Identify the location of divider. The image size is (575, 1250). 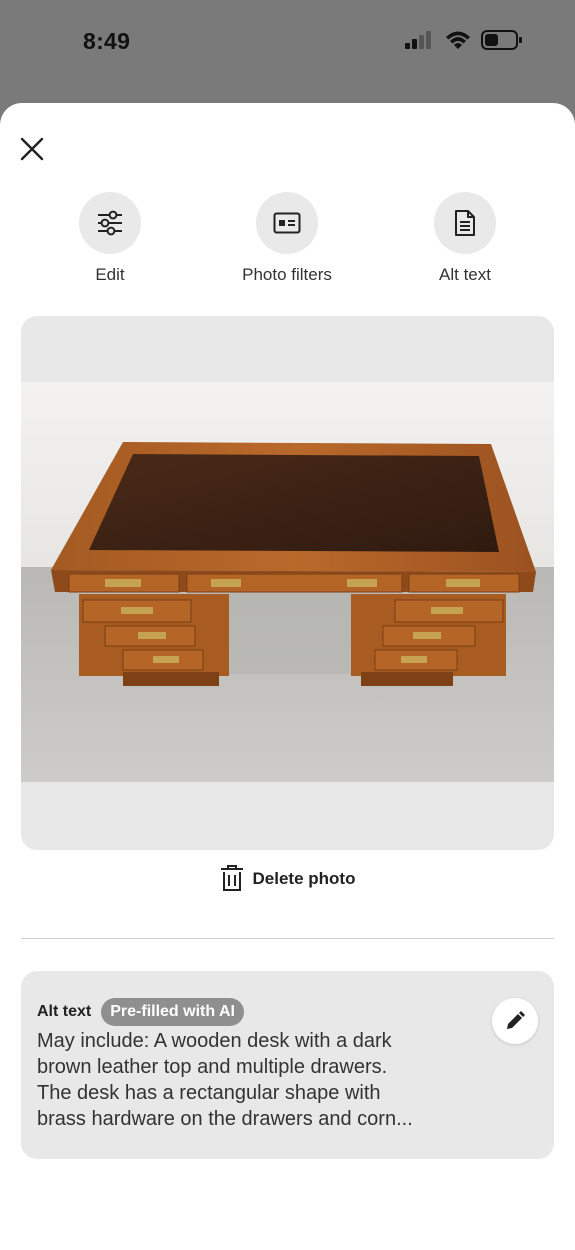
(287, 938).